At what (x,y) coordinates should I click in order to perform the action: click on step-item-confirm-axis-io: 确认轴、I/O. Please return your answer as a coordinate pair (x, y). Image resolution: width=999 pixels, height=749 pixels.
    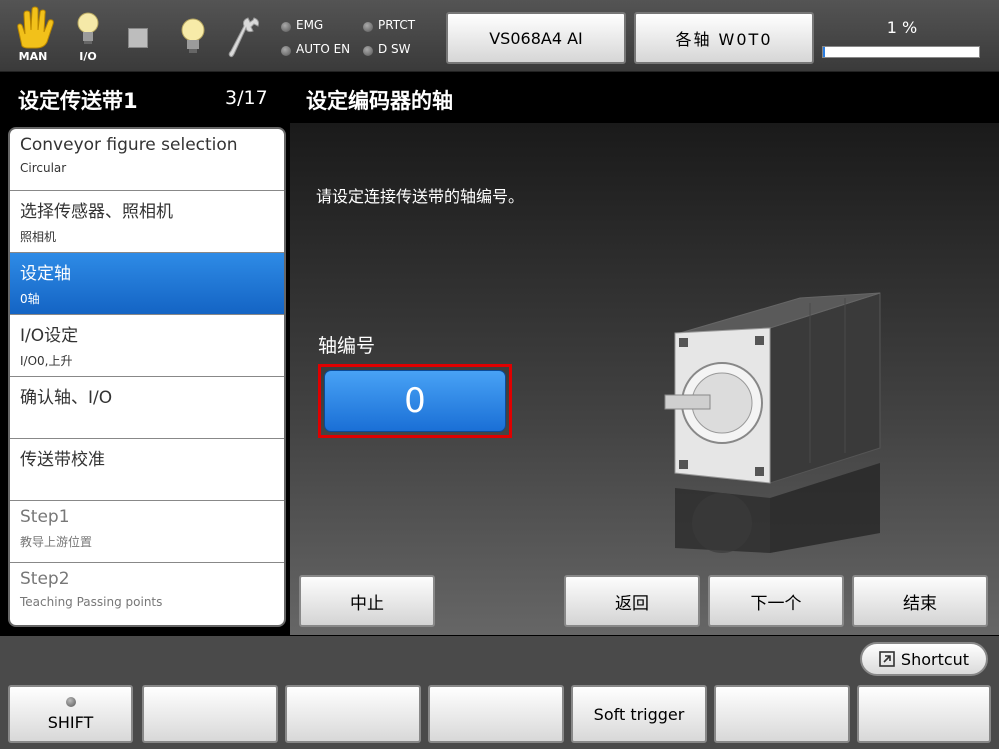
    Looking at the image, I should click on (147, 408).